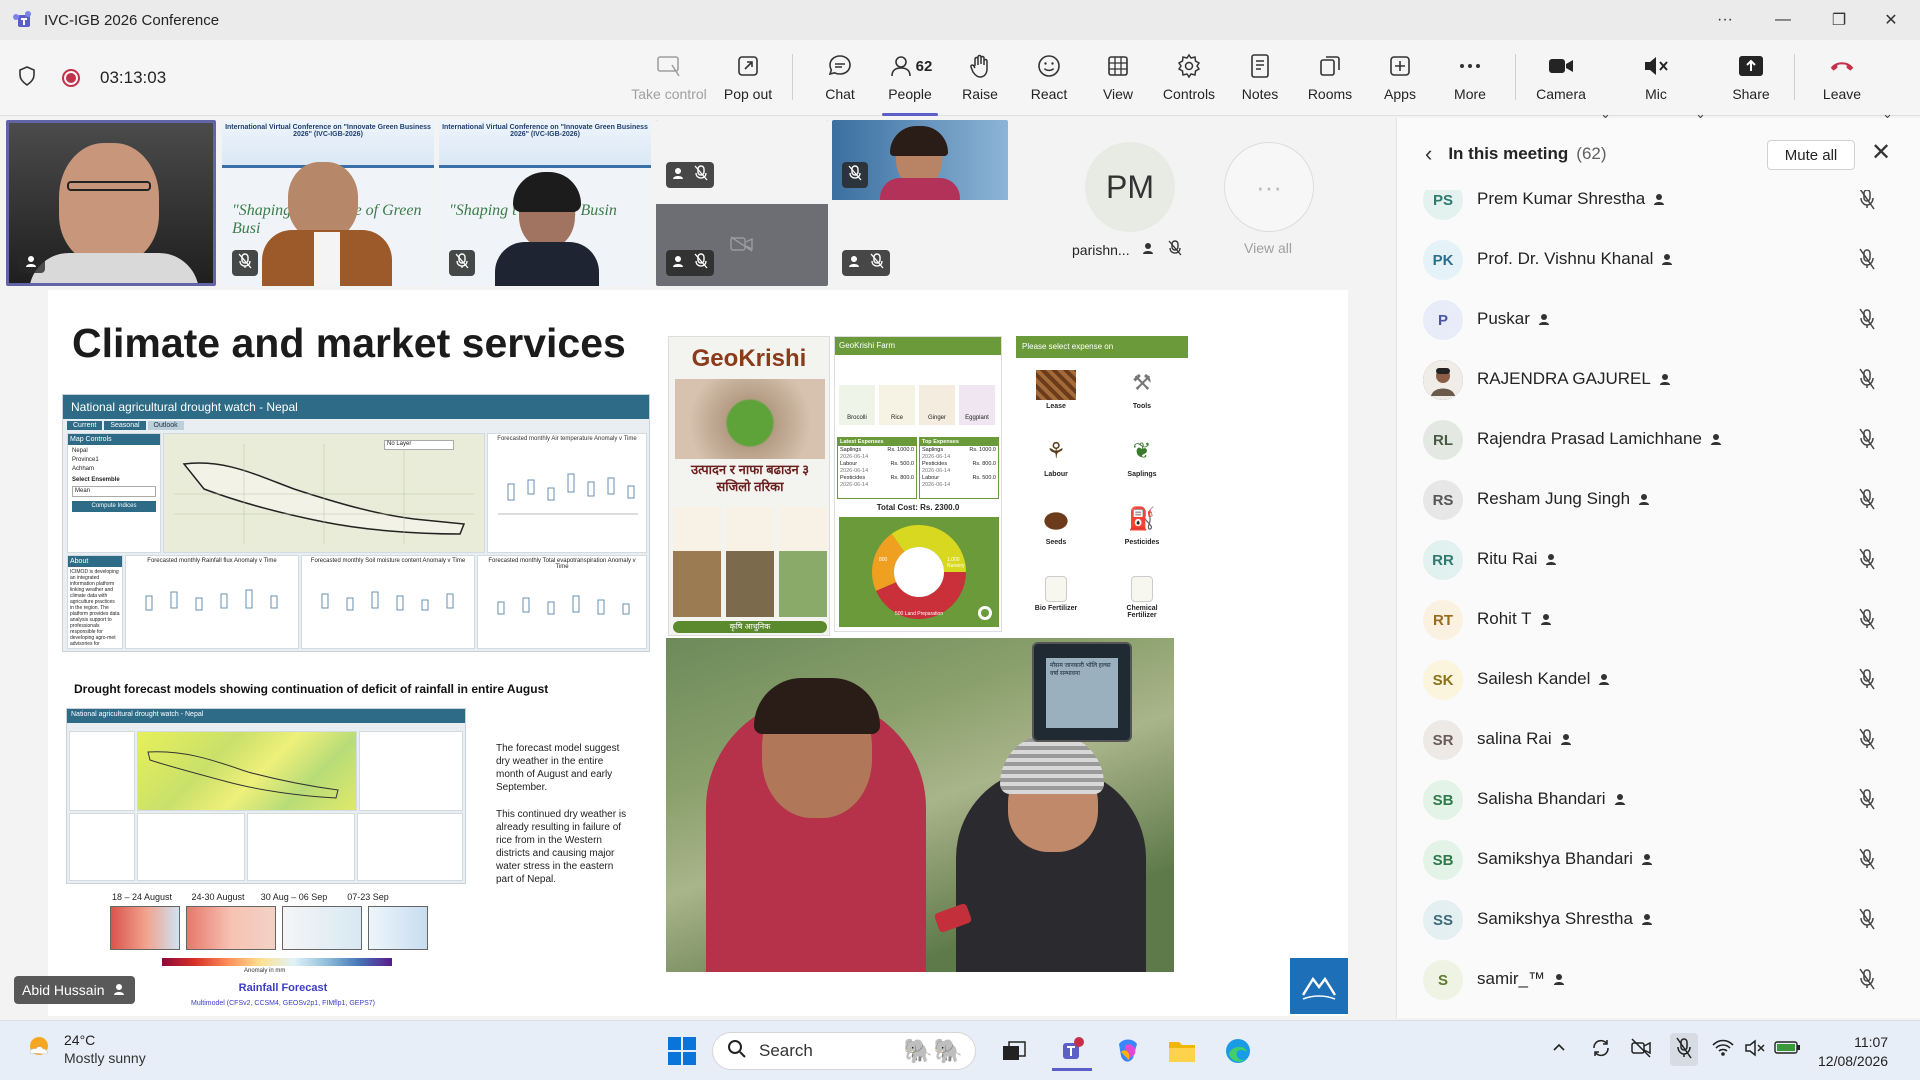 This screenshot has height=1080, width=1920. Describe the element at coordinates (1658, 920) in the screenshot. I see `participant-row: SS Samikshya Shrestha` at that location.